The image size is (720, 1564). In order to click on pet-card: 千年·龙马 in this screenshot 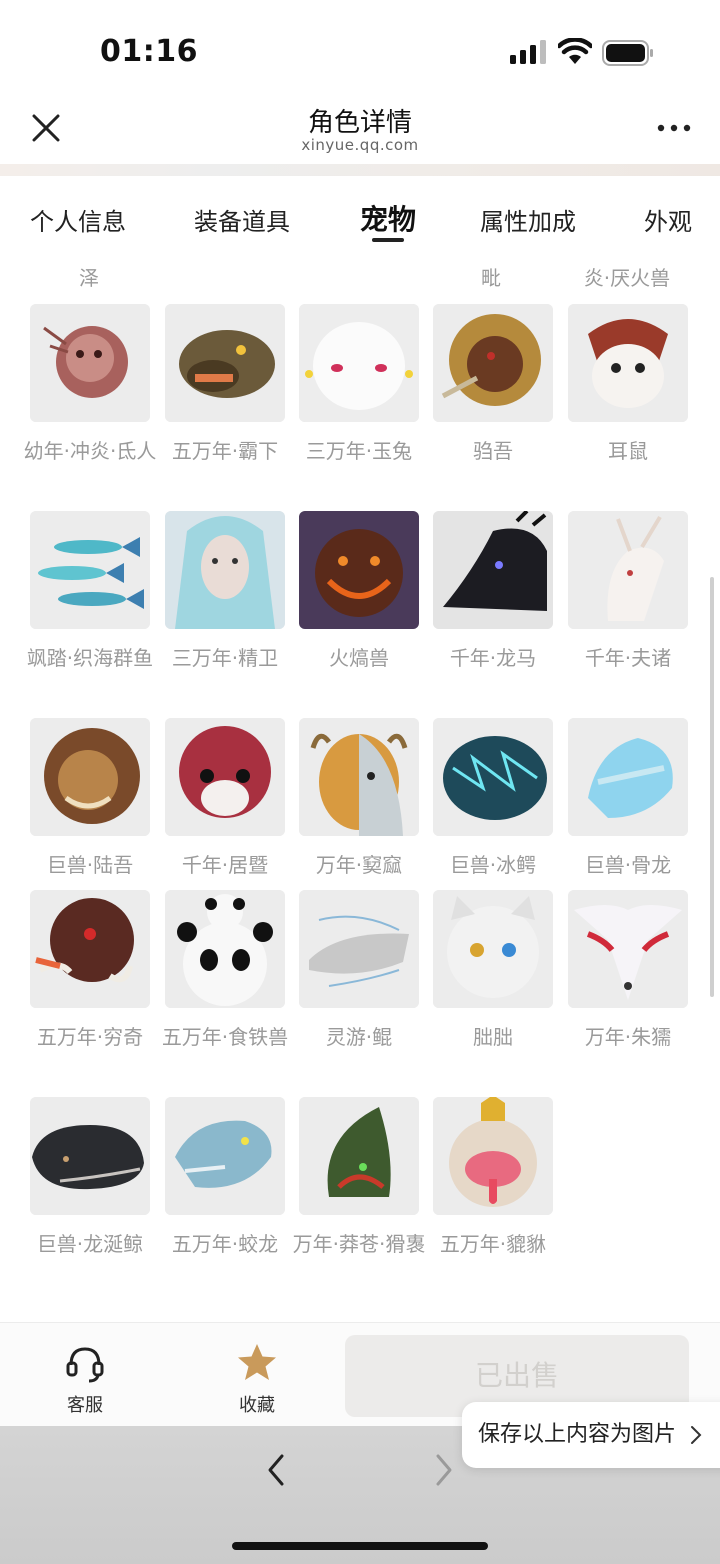, I will do `click(494, 593)`.